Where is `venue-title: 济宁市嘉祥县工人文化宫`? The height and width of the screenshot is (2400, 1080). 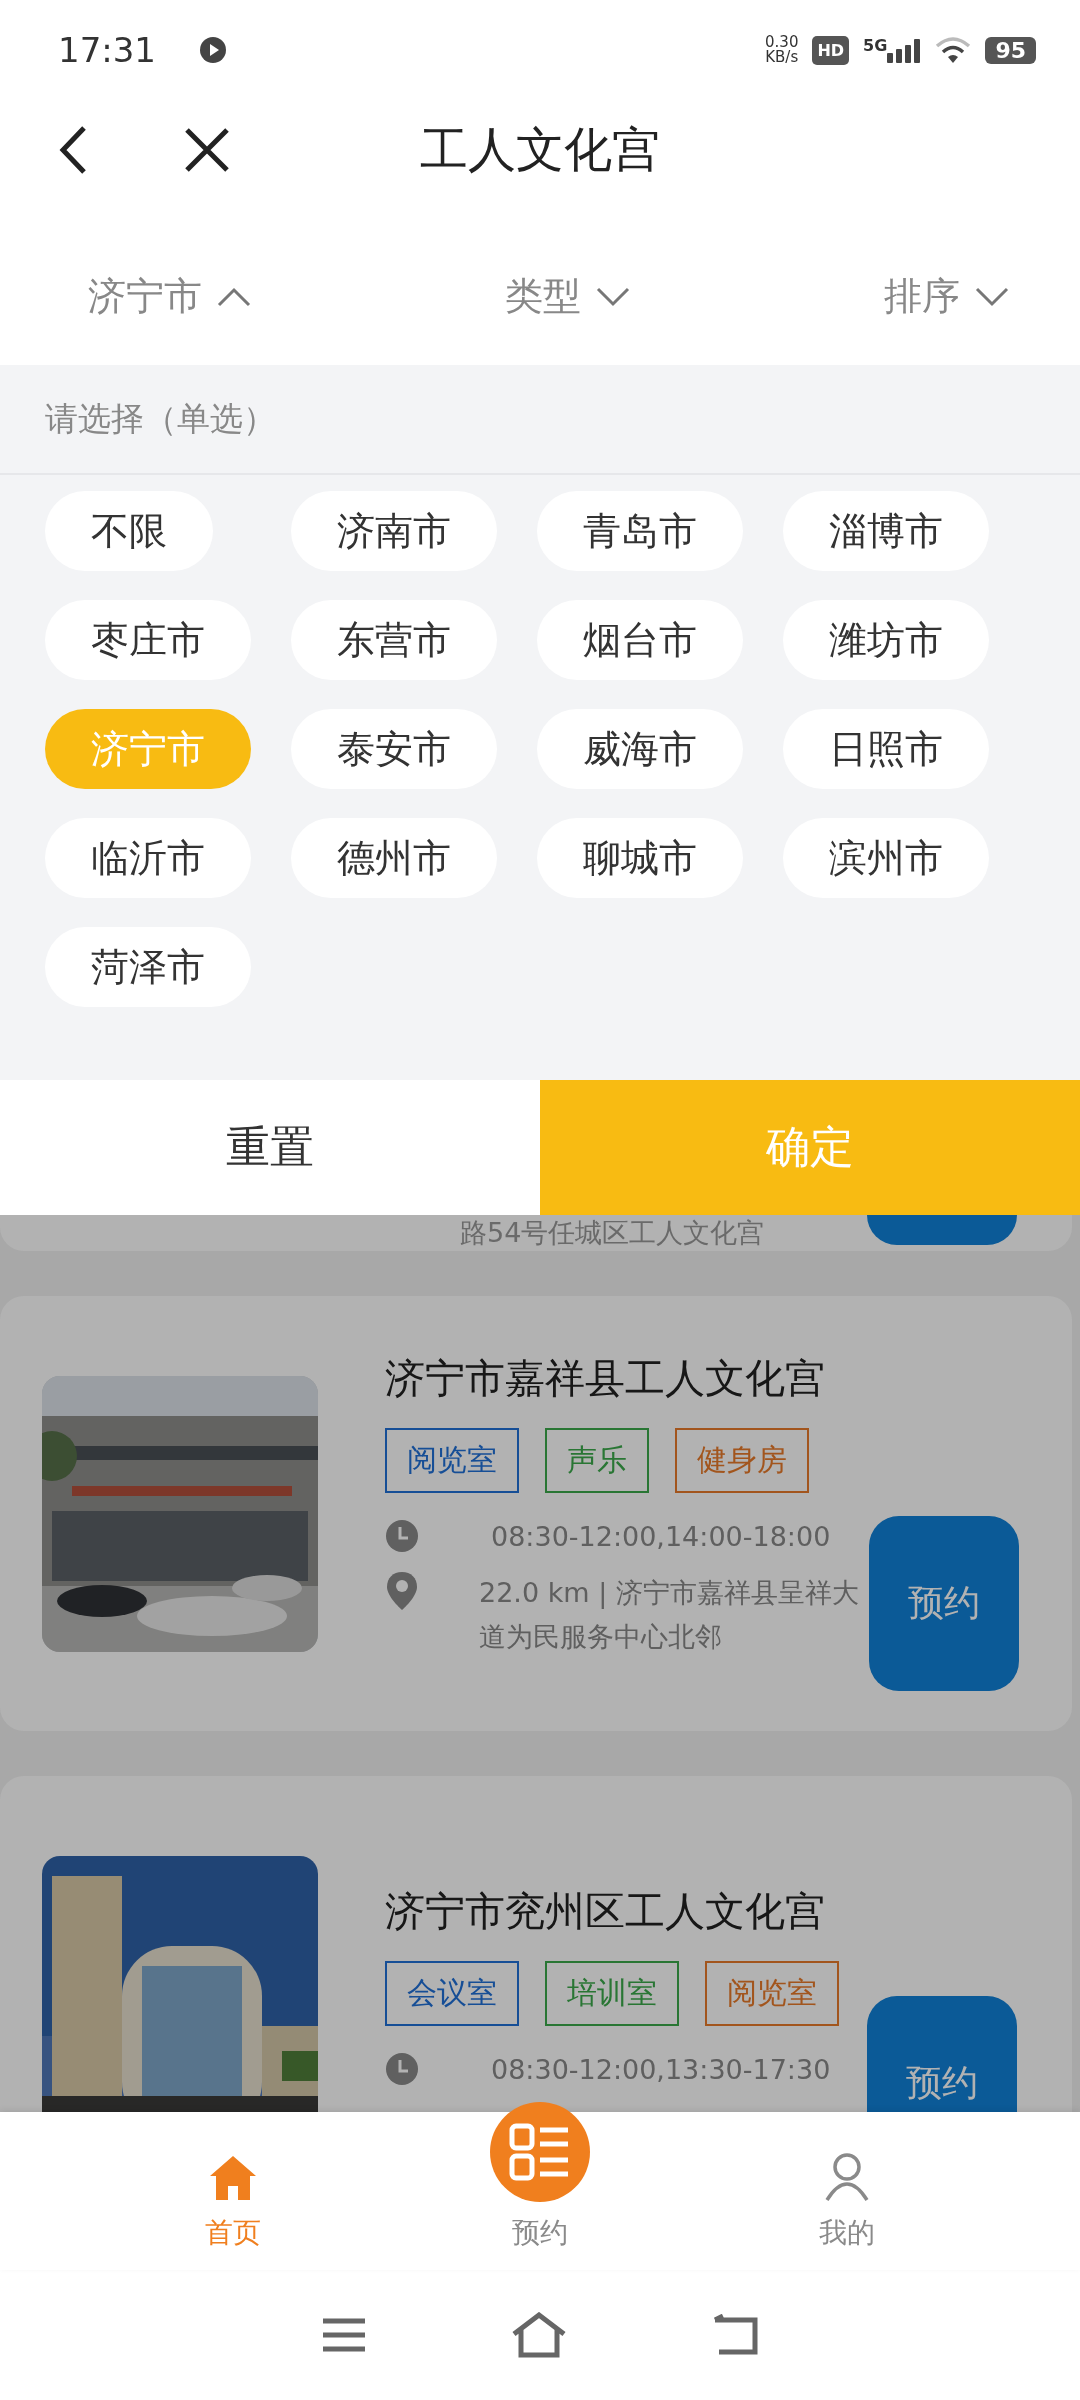
venue-title: 济宁市嘉祥县工人文化宫 is located at coordinates (605, 1378).